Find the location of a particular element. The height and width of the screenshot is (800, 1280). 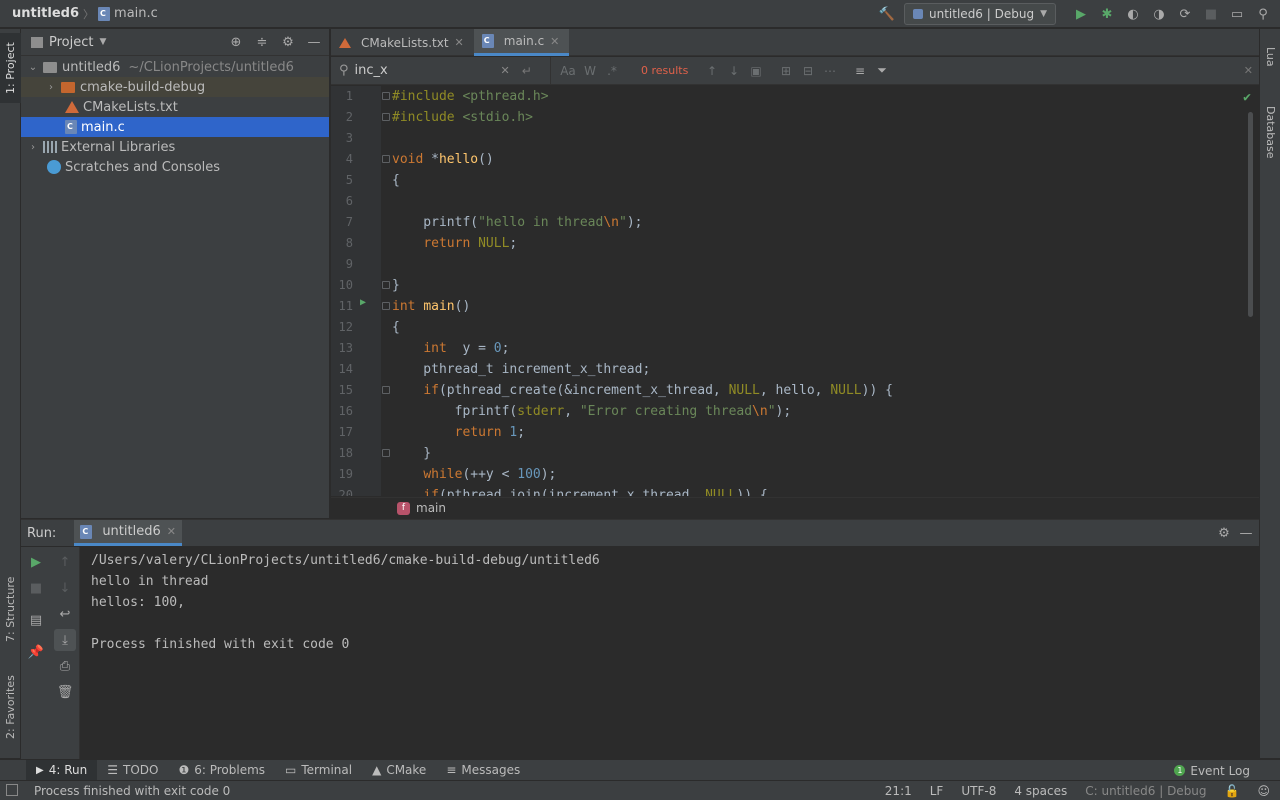

rerun-icon: ▶ is located at coordinates (36, 562).